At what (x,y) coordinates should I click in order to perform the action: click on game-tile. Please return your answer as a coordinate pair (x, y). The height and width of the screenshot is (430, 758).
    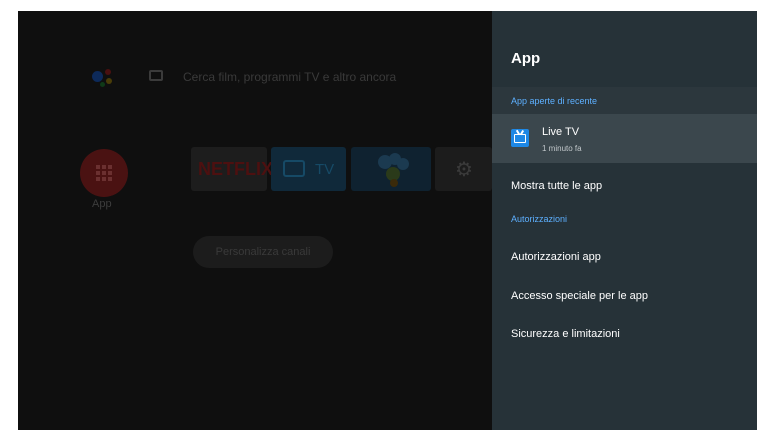
    Looking at the image, I should click on (391, 169).